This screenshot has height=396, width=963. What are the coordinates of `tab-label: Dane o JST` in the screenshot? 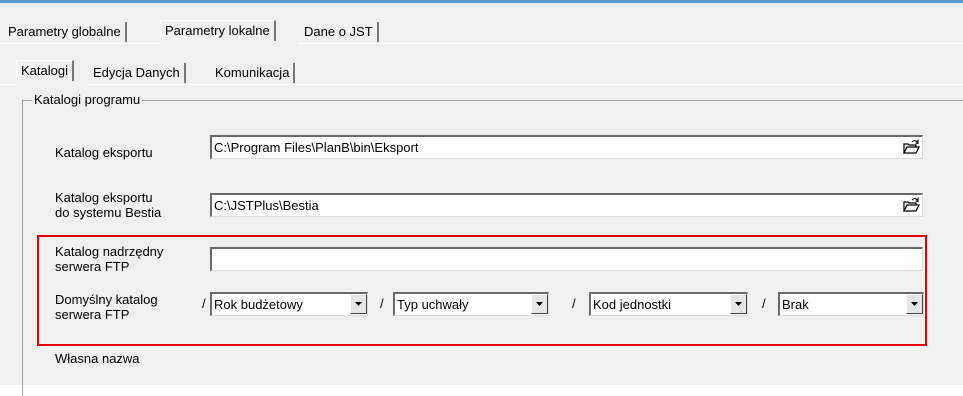 It's located at (338, 31).